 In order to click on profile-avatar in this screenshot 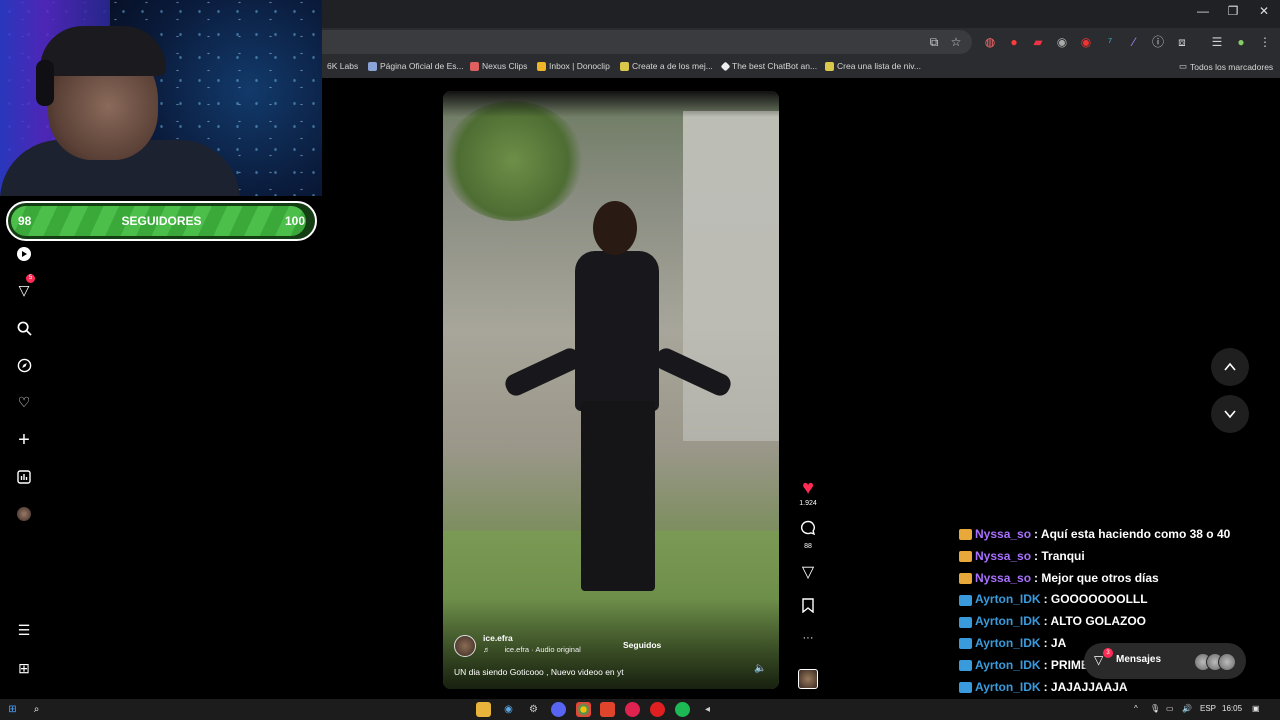, I will do `click(24, 514)`.